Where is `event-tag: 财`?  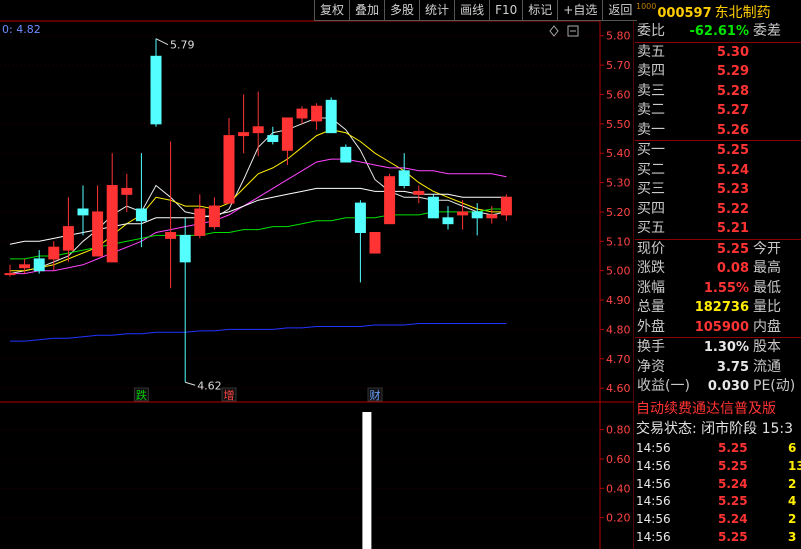 event-tag: 财 is located at coordinates (375, 394).